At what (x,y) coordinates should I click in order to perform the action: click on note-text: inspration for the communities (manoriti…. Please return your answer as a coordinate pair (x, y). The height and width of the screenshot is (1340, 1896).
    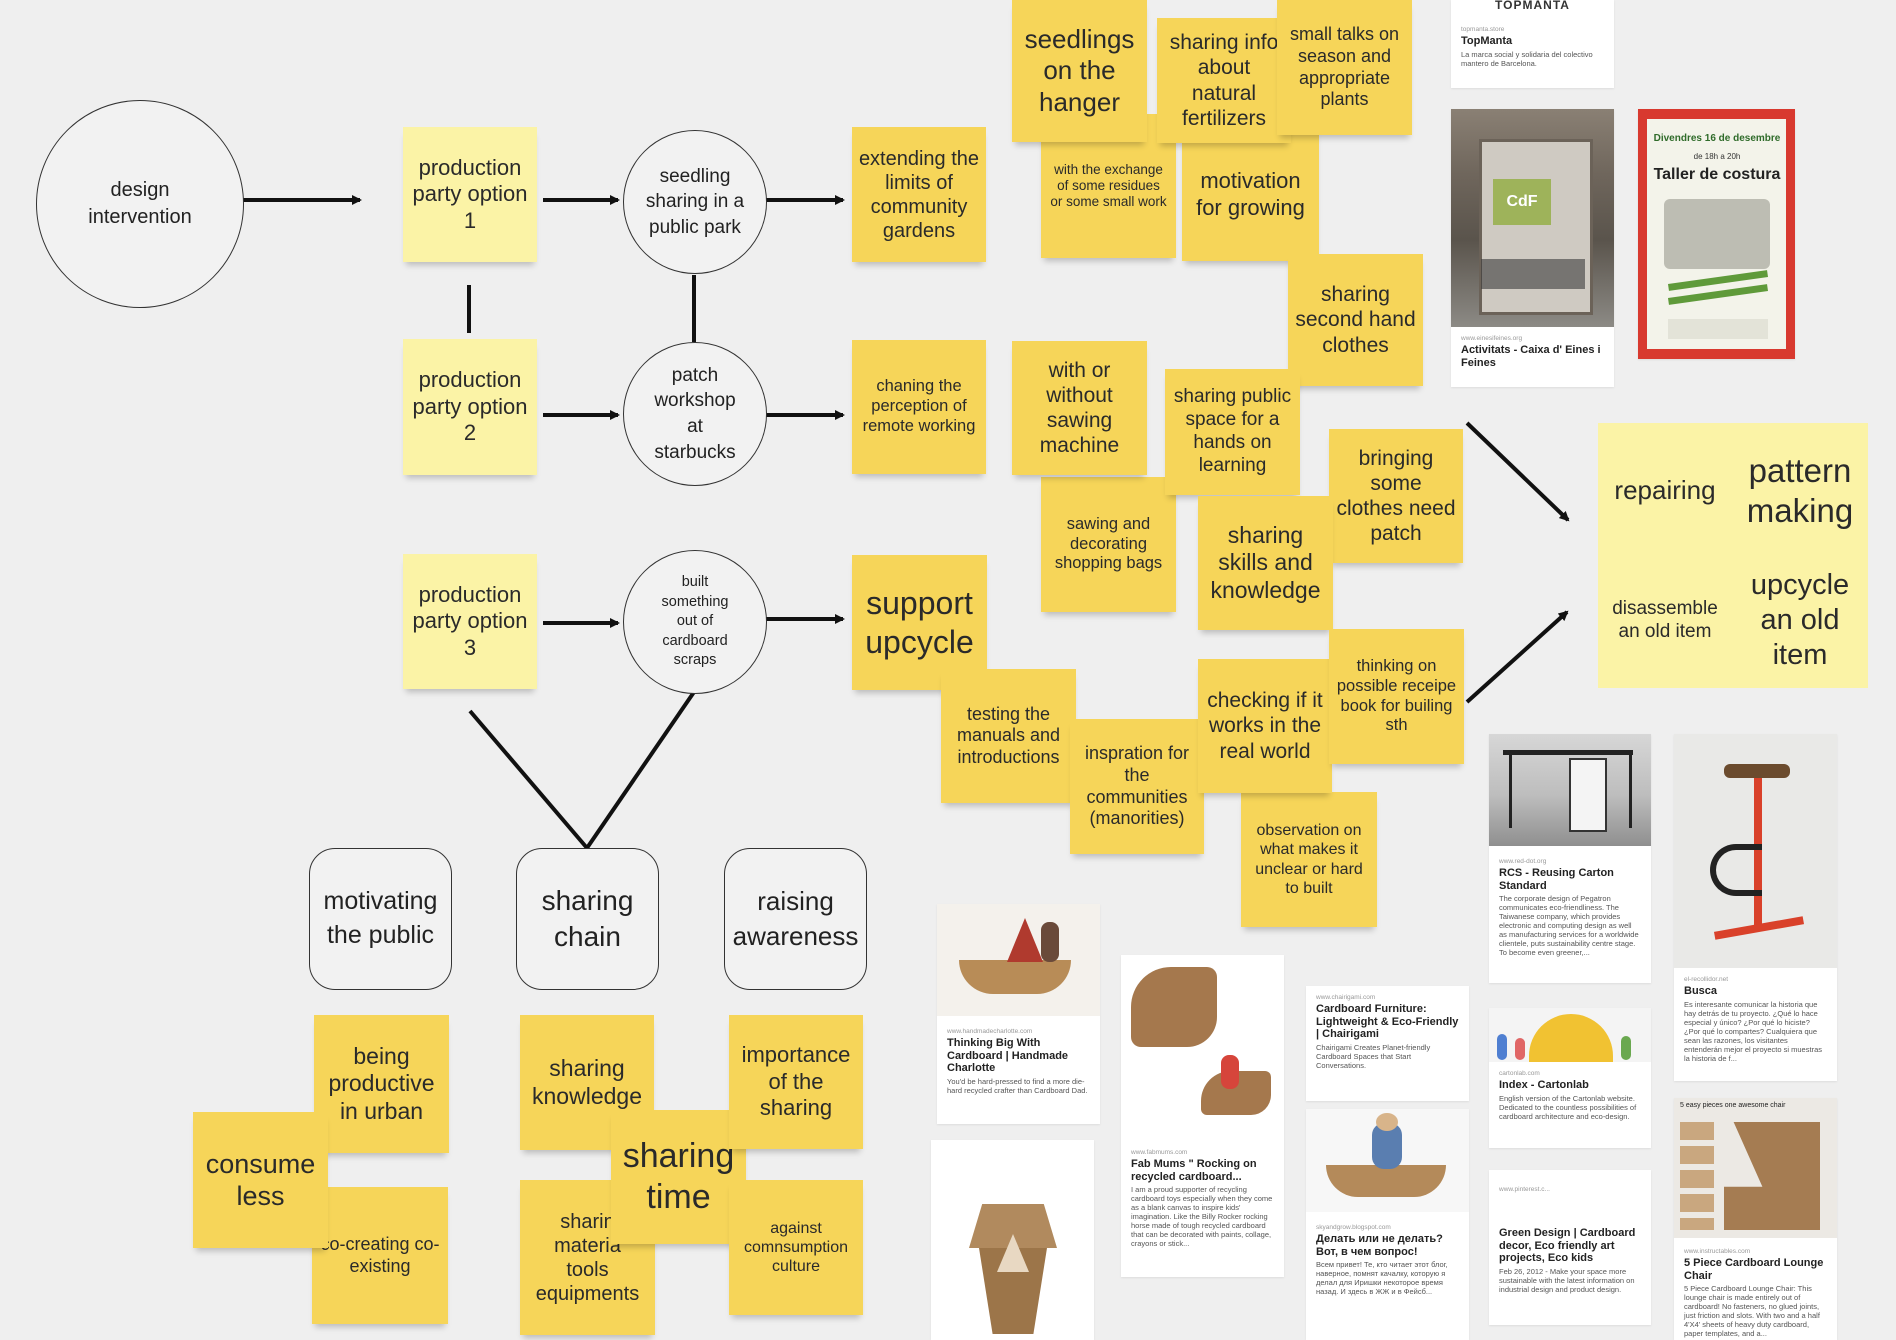
    Looking at the image, I should click on (1137, 786).